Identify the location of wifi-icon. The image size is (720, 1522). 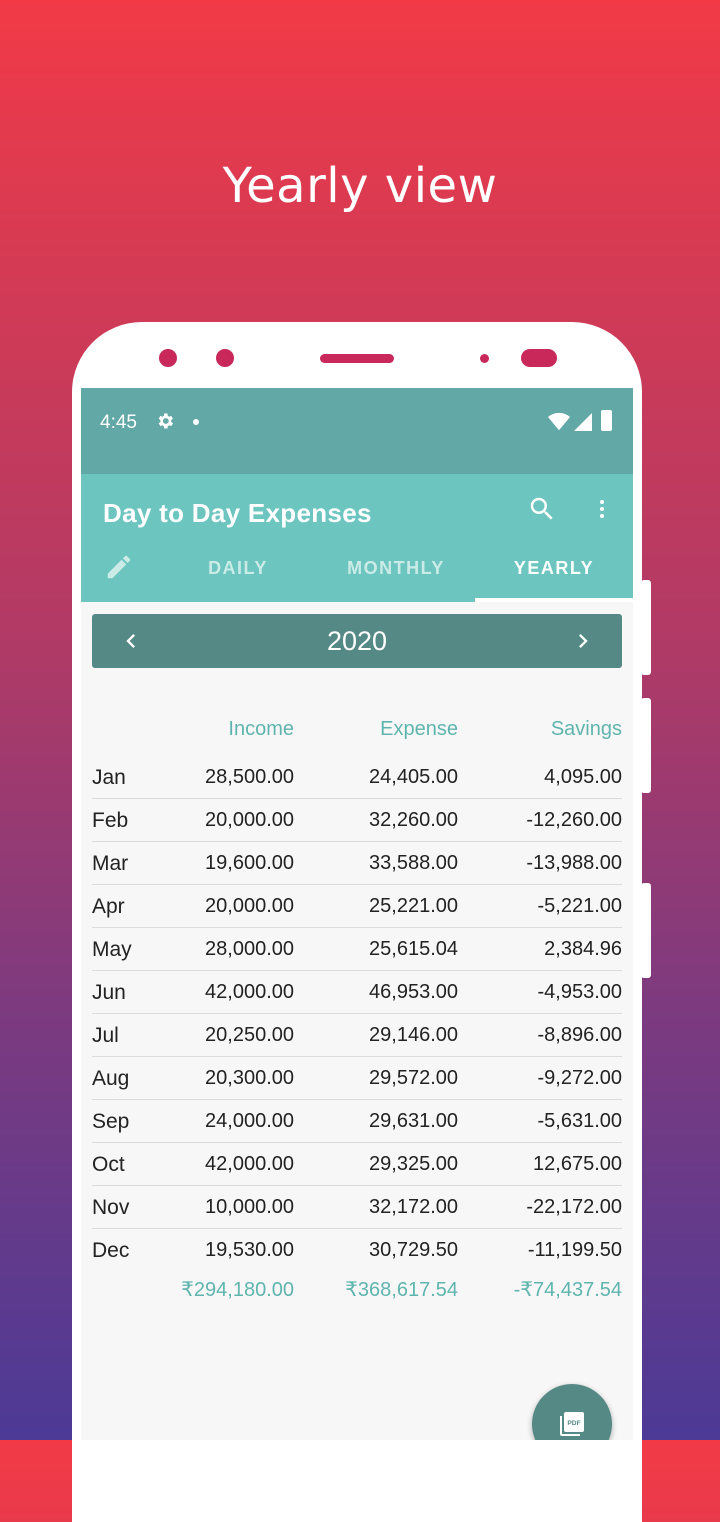
(559, 424).